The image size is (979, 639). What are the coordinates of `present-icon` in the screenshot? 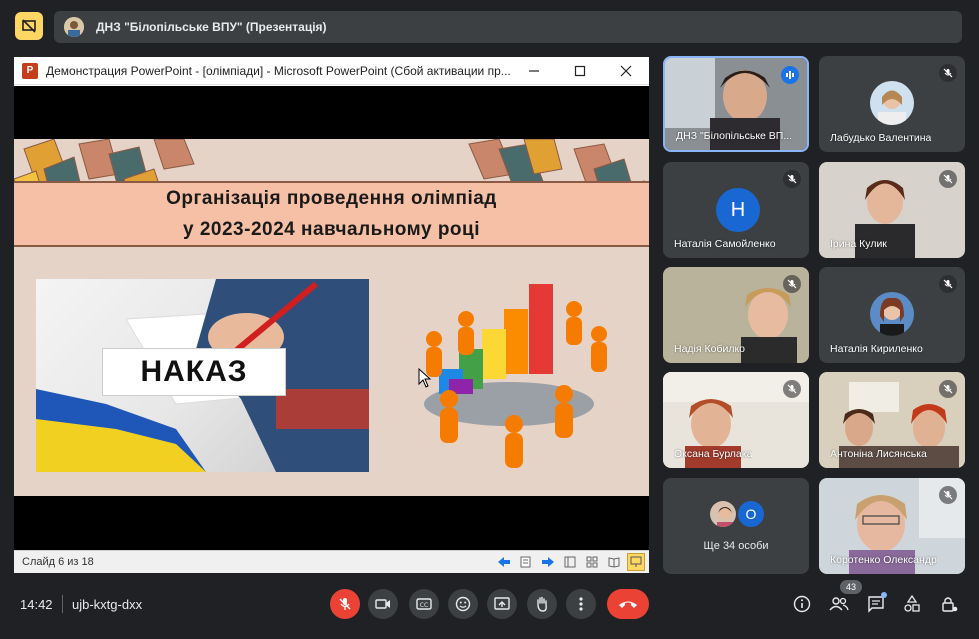 It's located at (502, 603).